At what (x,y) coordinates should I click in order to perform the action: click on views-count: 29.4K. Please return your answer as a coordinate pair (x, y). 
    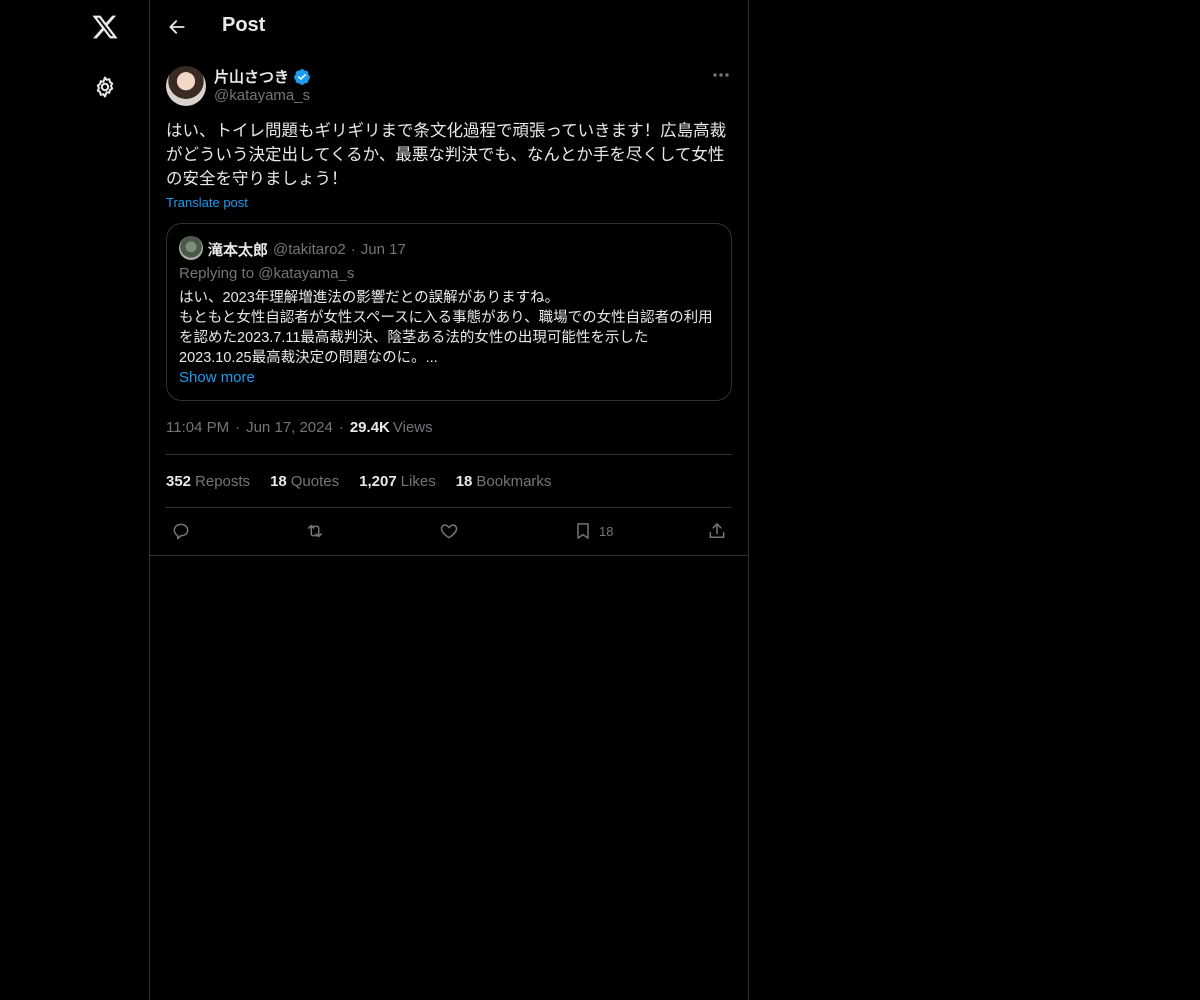
    Looking at the image, I should click on (369, 427).